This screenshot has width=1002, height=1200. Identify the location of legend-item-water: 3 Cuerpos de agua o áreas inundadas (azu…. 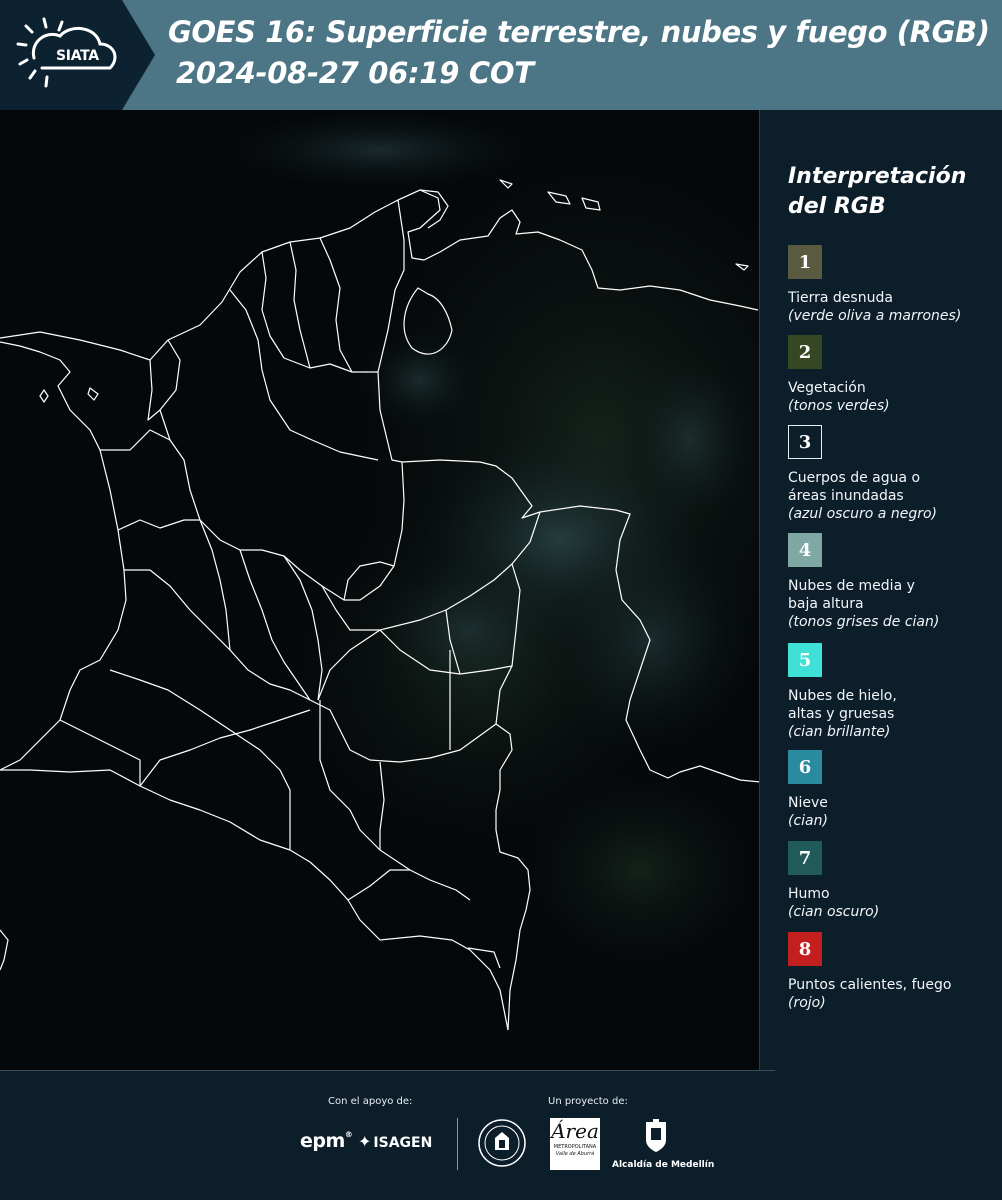
(893, 474).